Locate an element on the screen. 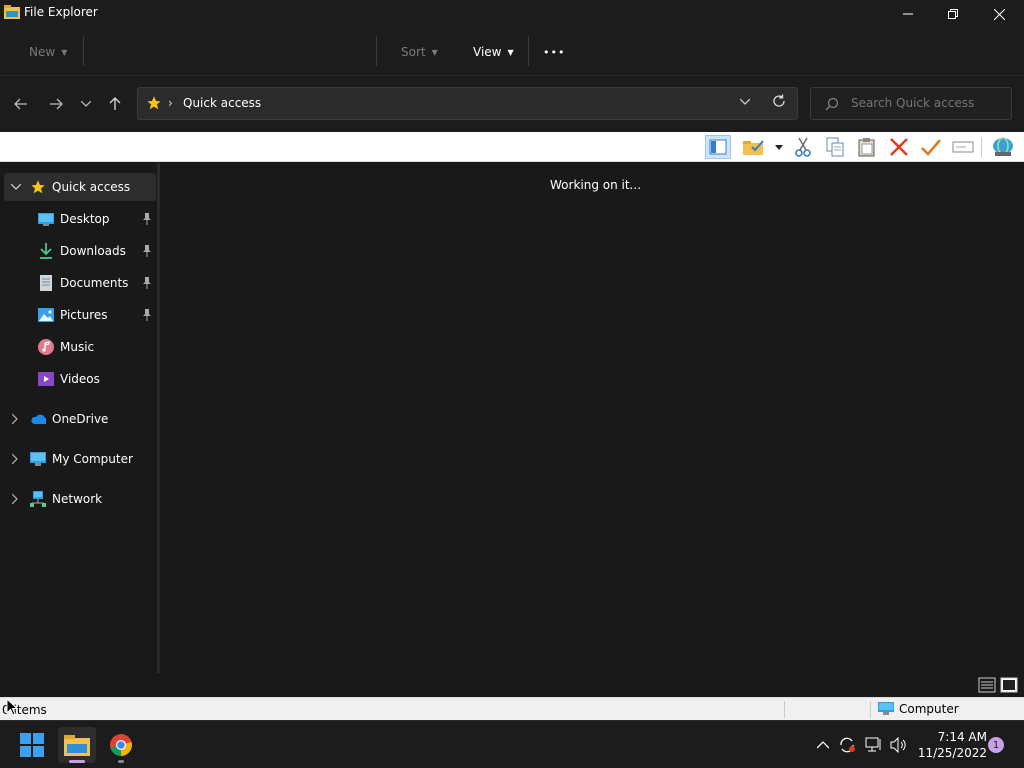  command-bar: New ▼ Sort ▼ View ▼ ••• is located at coordinates (512, 52).